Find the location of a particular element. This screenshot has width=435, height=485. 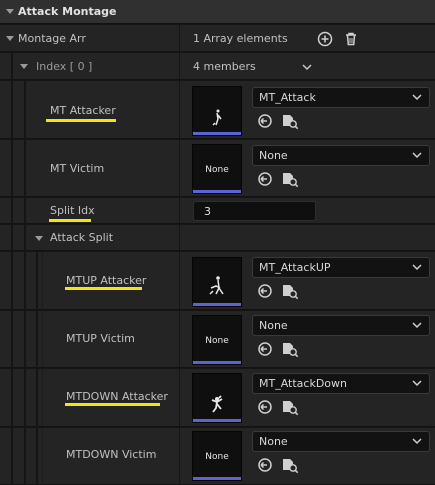

mtup-victim-label: MTUP Victim is located at coordinates (100, 338).